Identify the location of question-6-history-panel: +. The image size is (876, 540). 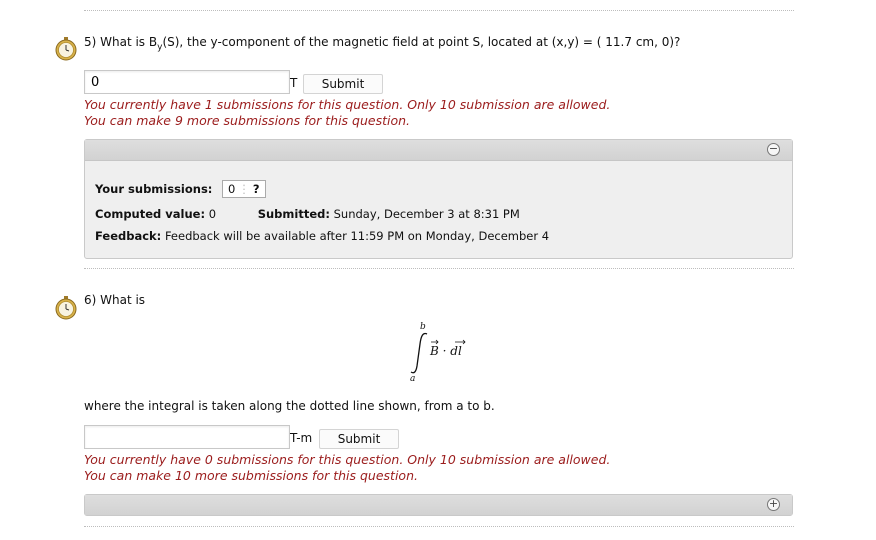
(438, 505).